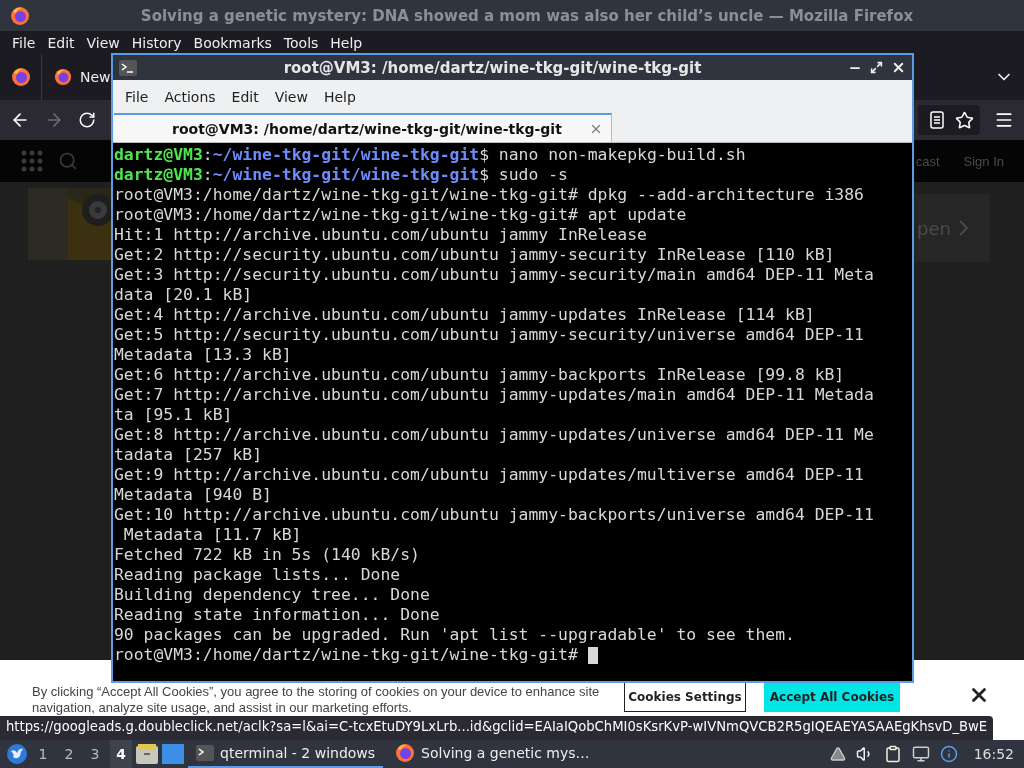  What do you see at coordinates (430, 155) in the screenshot?
I see `terminal-line: dartz@VM3:~/wine-tkg-git/wine-tkg-git$ nano non-makepkg-build.sh` at bounding box center [430, 155].